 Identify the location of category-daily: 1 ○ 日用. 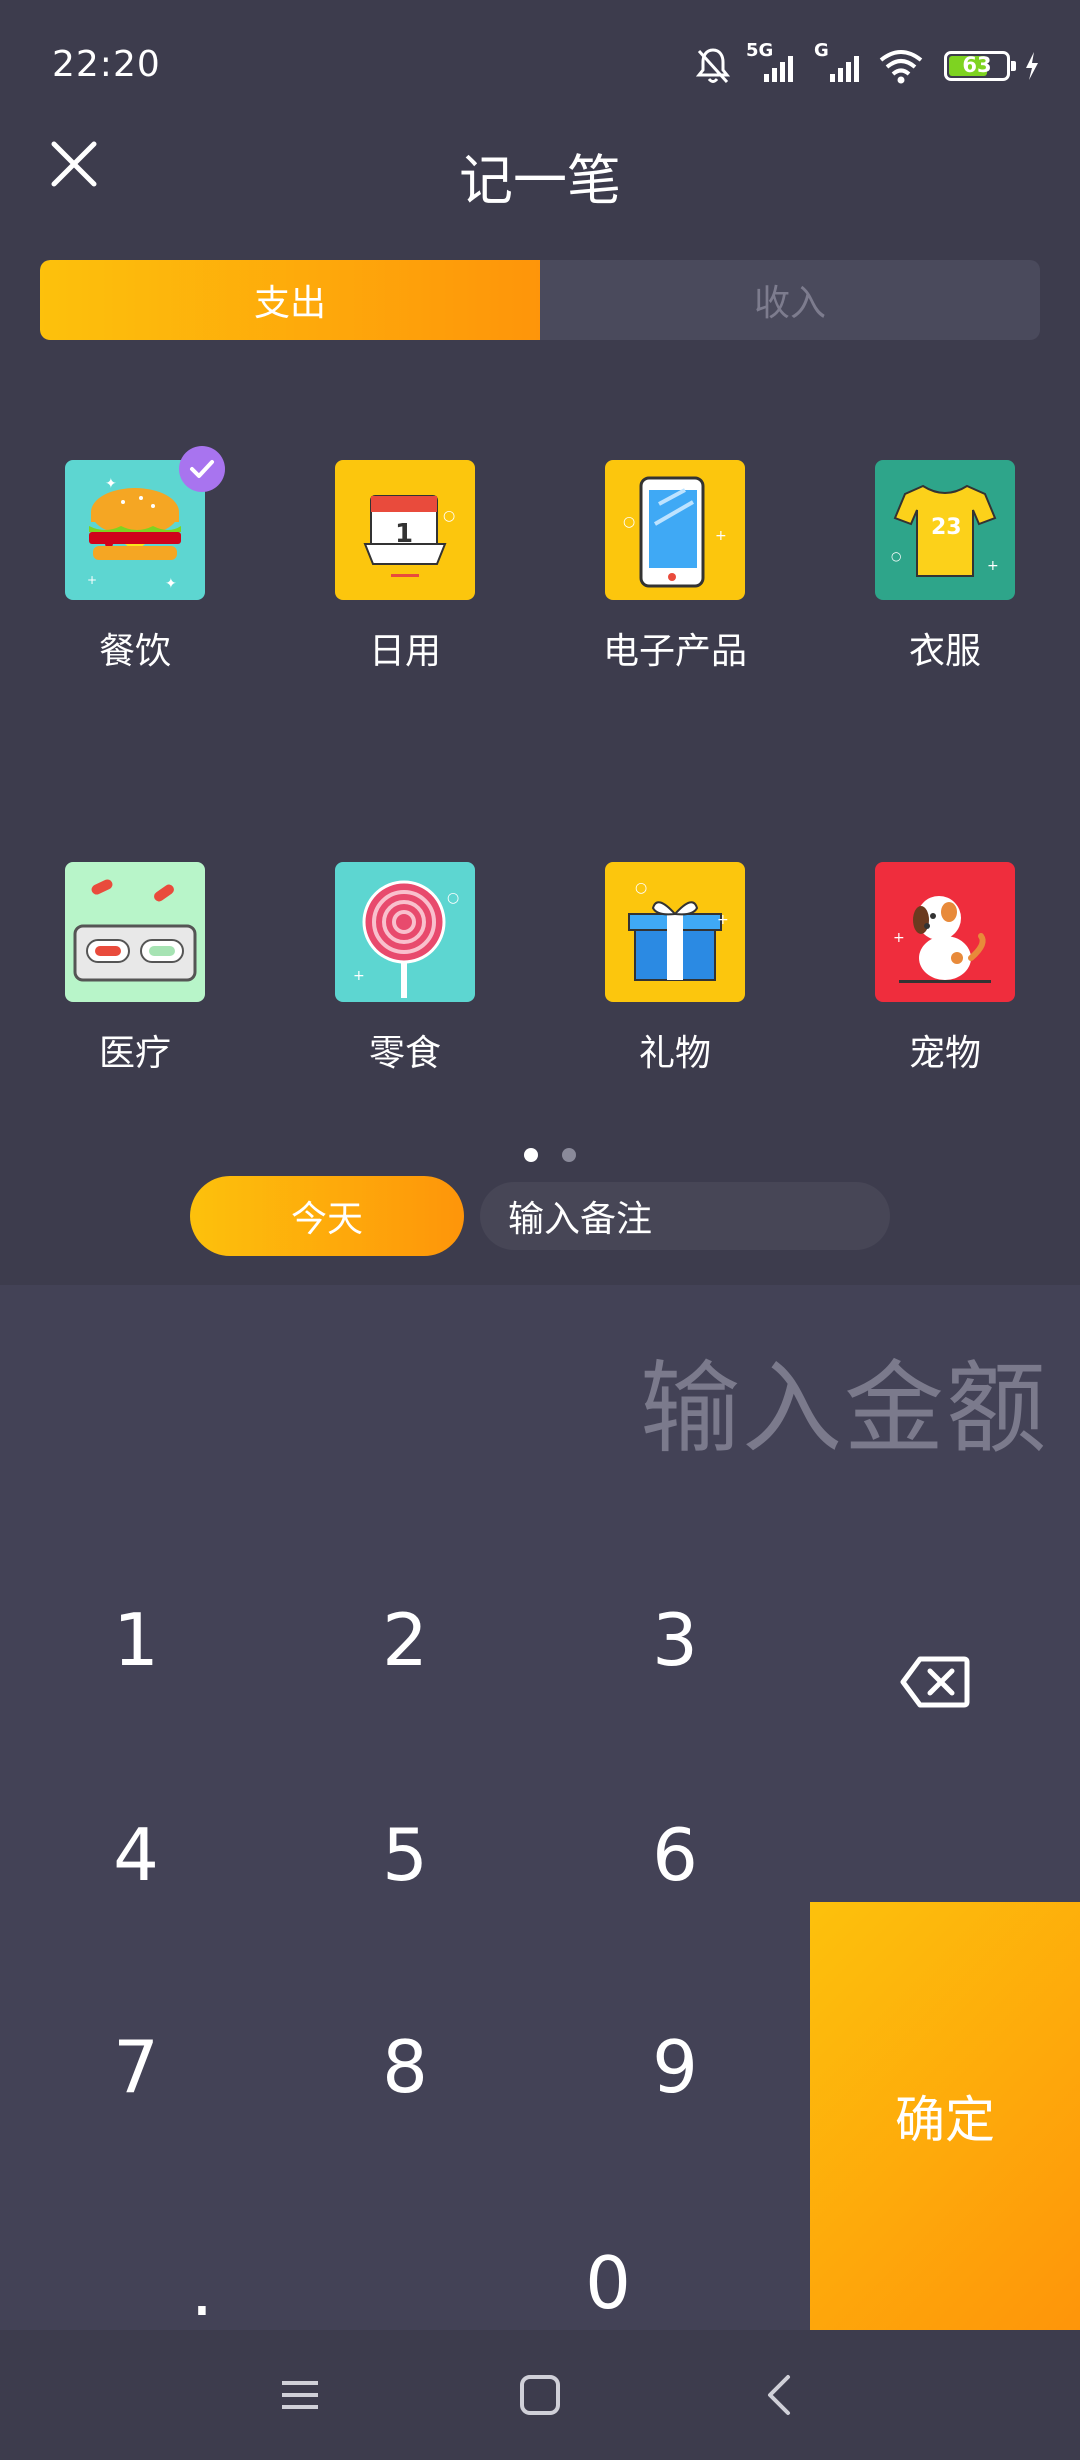
(405, 567).